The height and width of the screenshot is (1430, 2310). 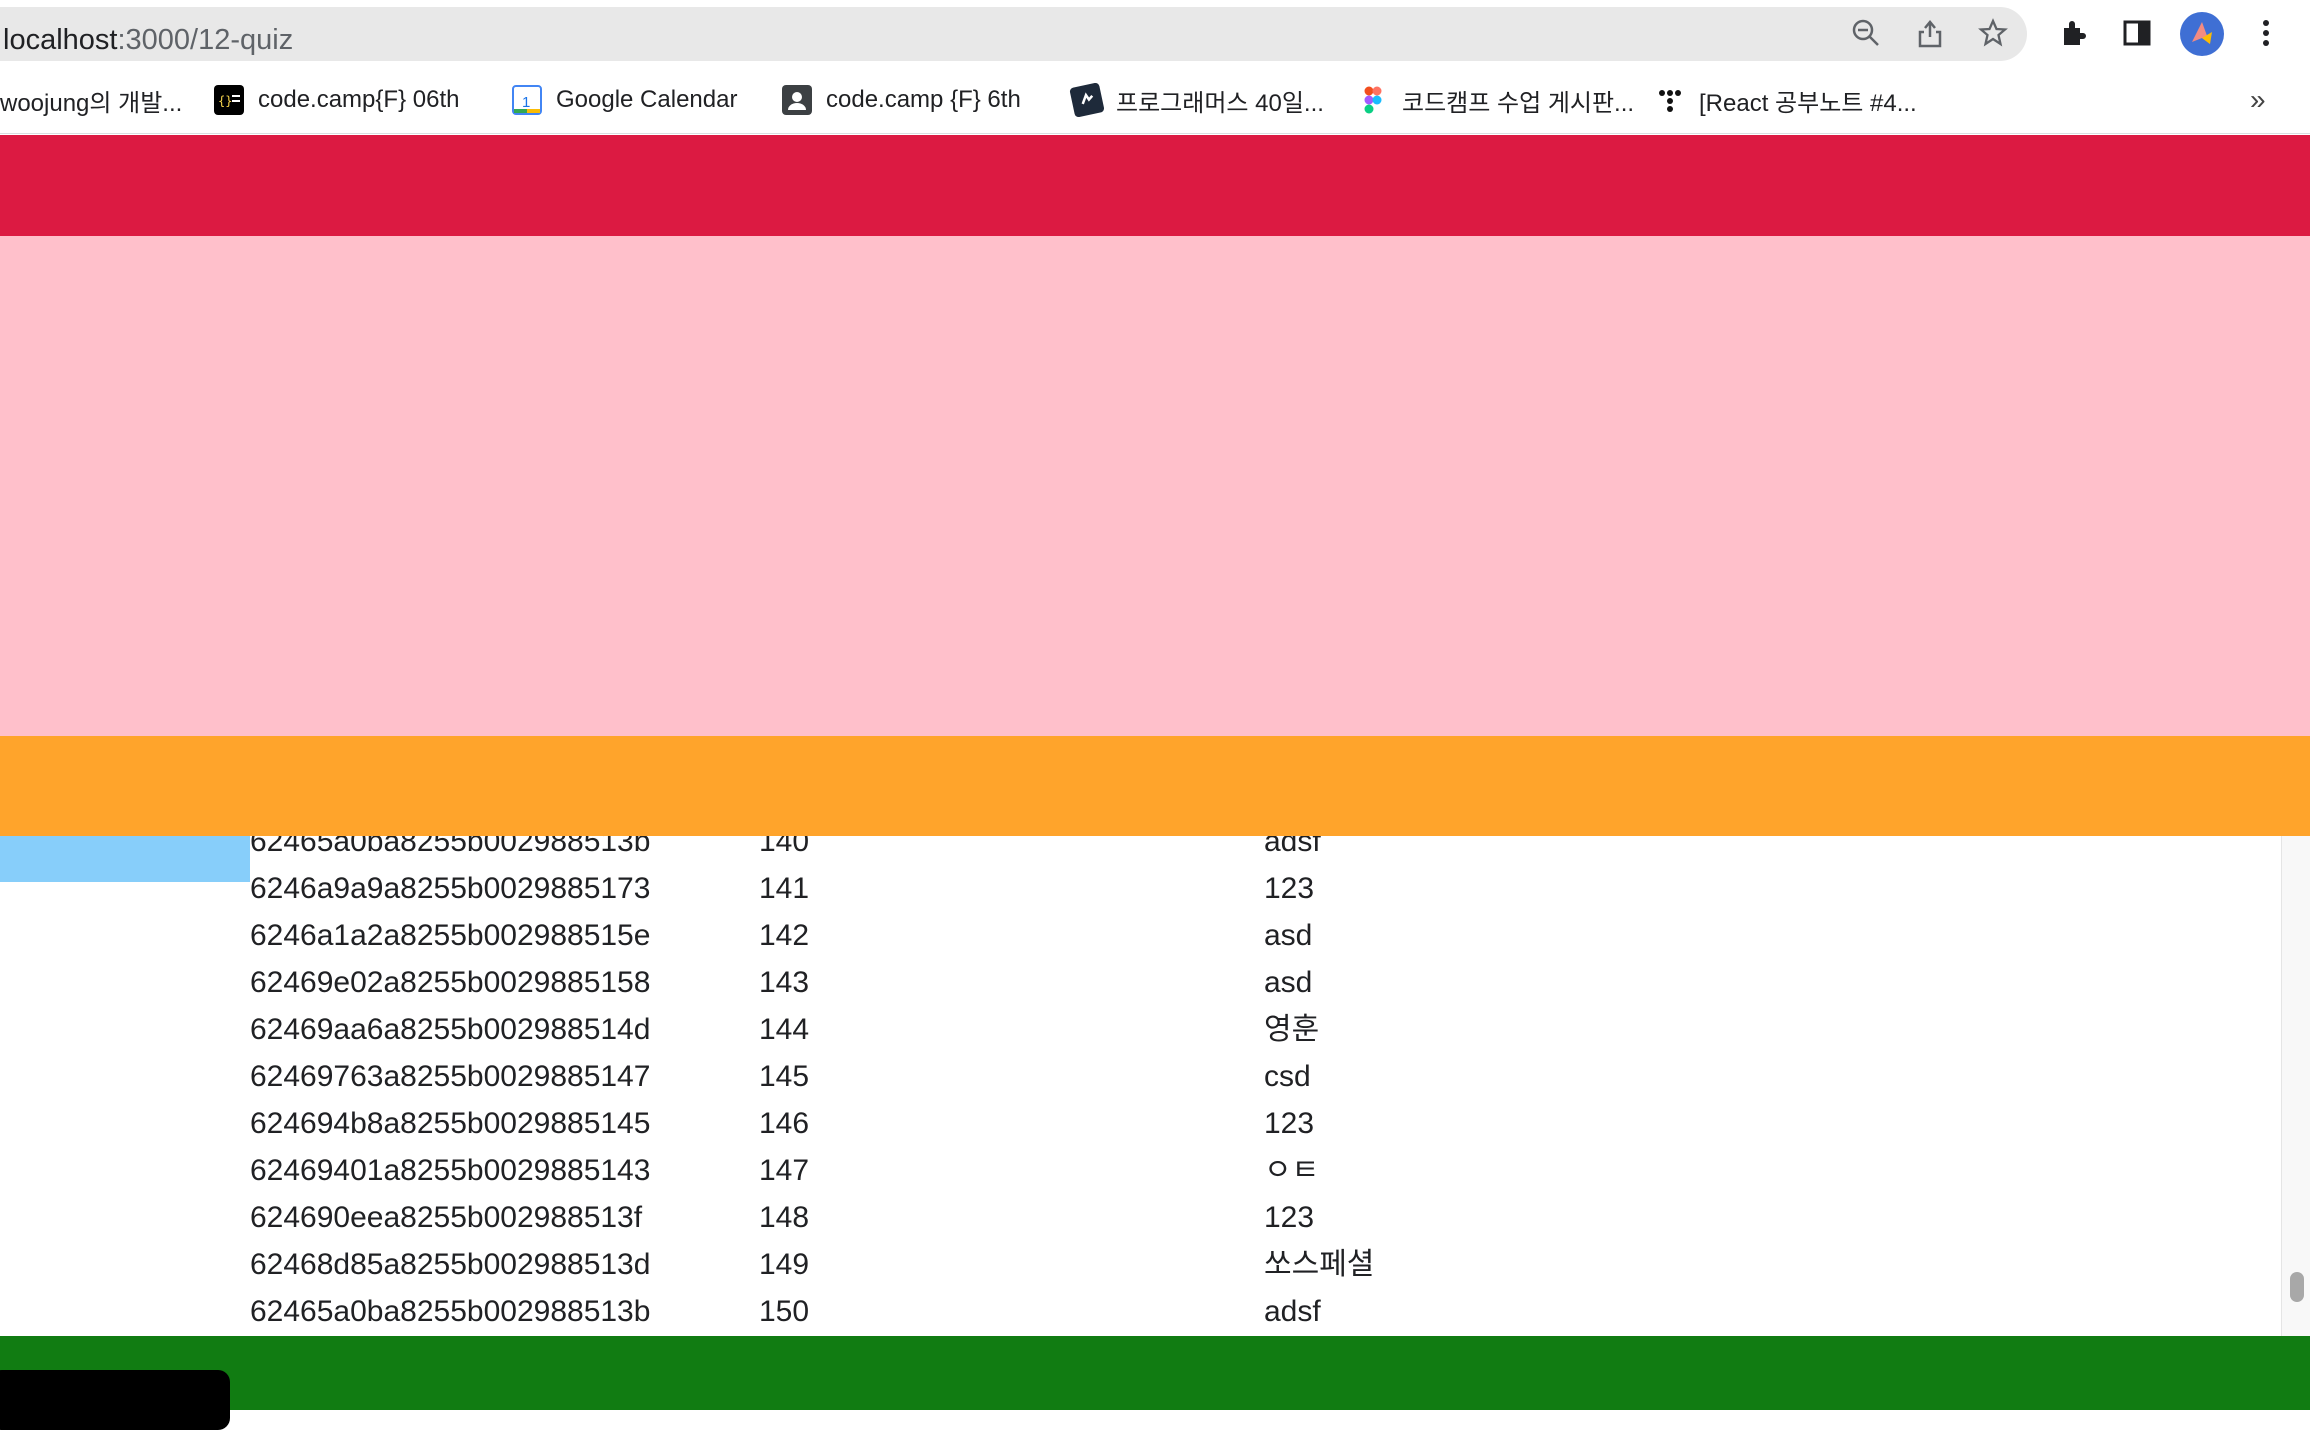 What do you see at coordinates (1287, 1076) in the screenshot?
I see `row-title: csd` at bounding box center [1287, 1076].